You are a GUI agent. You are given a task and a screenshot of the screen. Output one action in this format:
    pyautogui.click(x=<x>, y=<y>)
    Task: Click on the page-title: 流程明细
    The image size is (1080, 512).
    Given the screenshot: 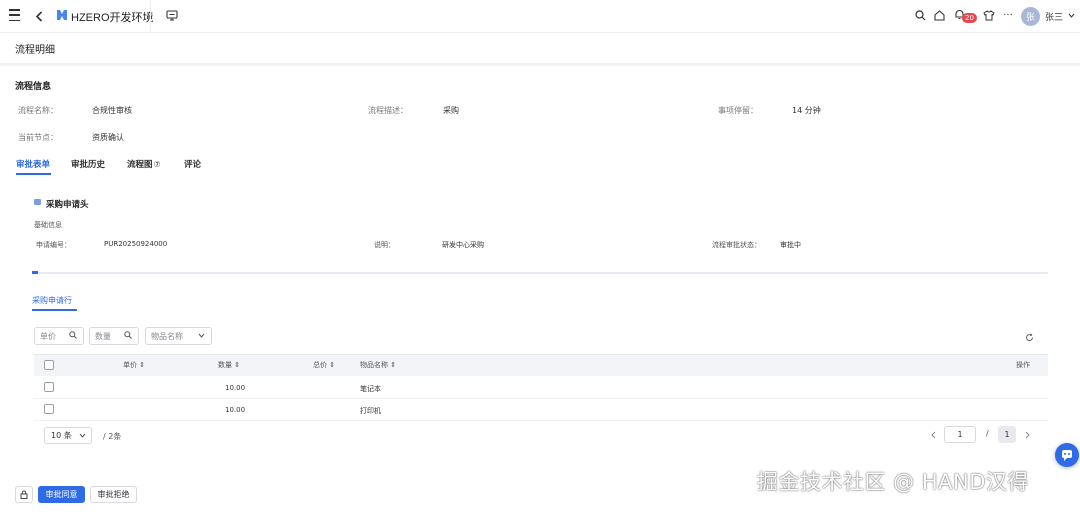 What is the action you would take?
    pyautogui.click(x=35, y=50)
    